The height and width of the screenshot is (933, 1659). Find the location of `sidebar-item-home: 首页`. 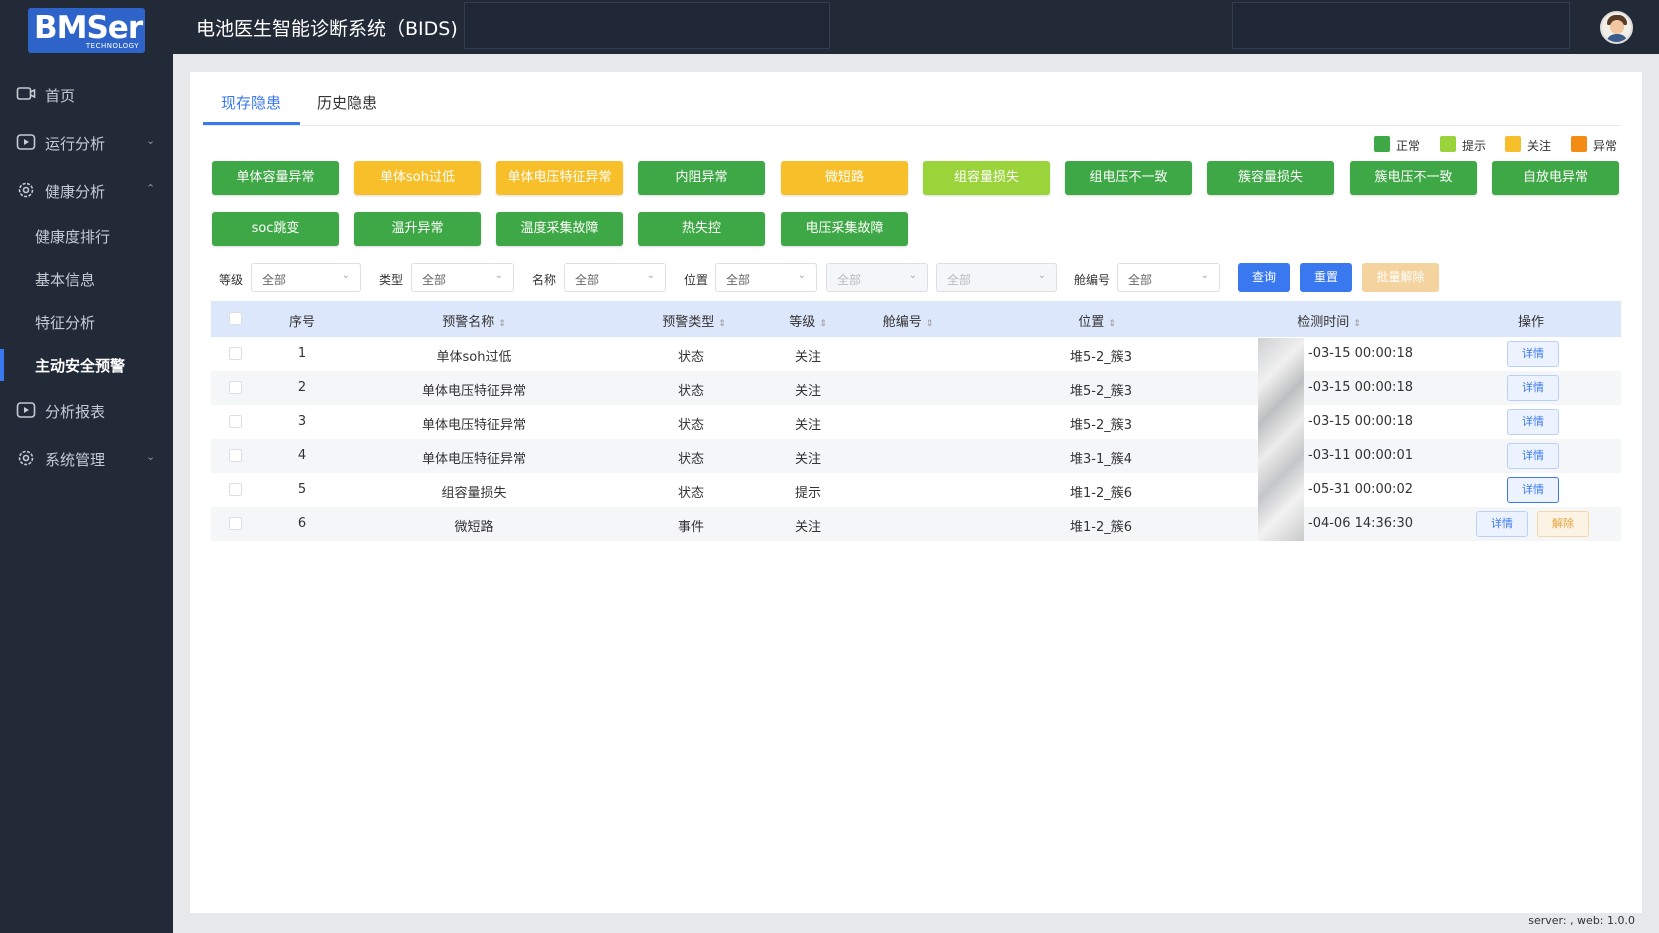

sidebar-item-home: 首页 is located at coordinates (86, 94).